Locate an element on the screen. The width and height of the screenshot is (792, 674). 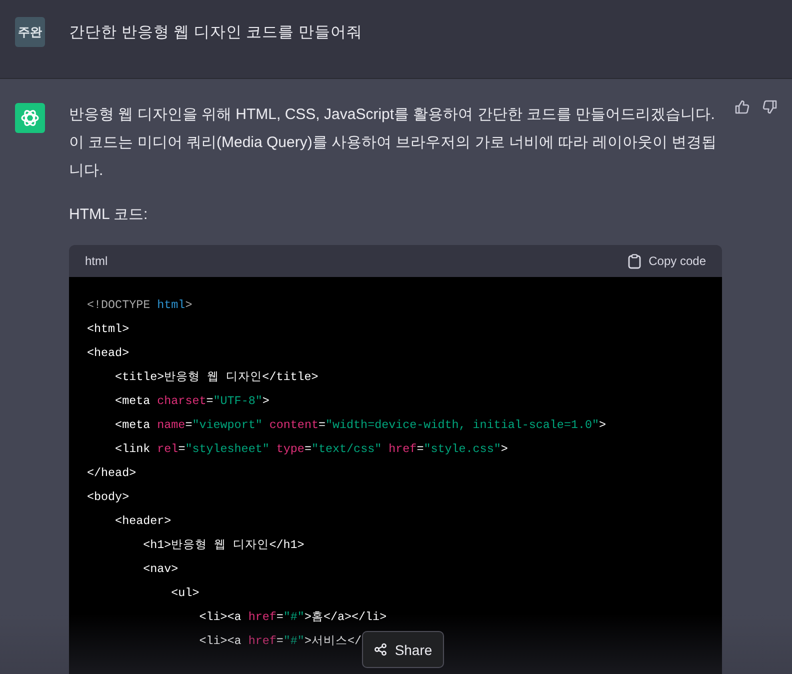
code-line: <li><a href="#">서비스</ is located at coordinates (280, 641).